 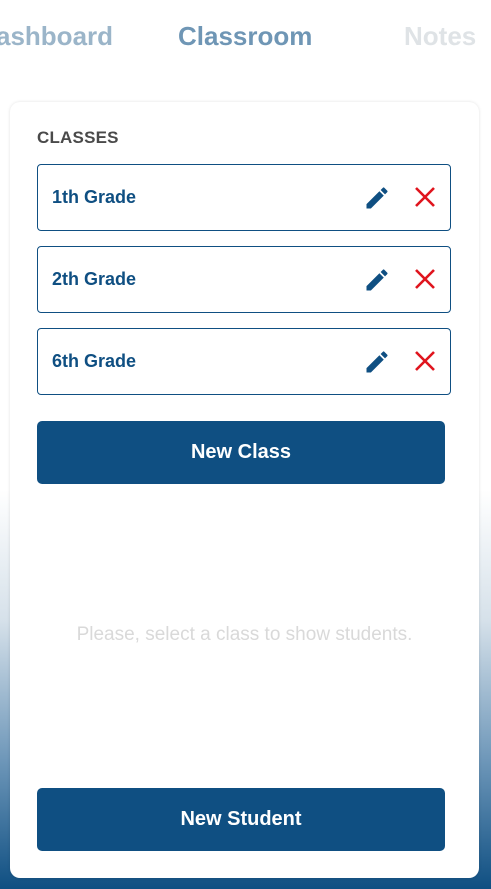 What do you see at coordinates (241, 452) in the screenshot?
I see `new-class-button: New Class` at bounding box center [241, 452].